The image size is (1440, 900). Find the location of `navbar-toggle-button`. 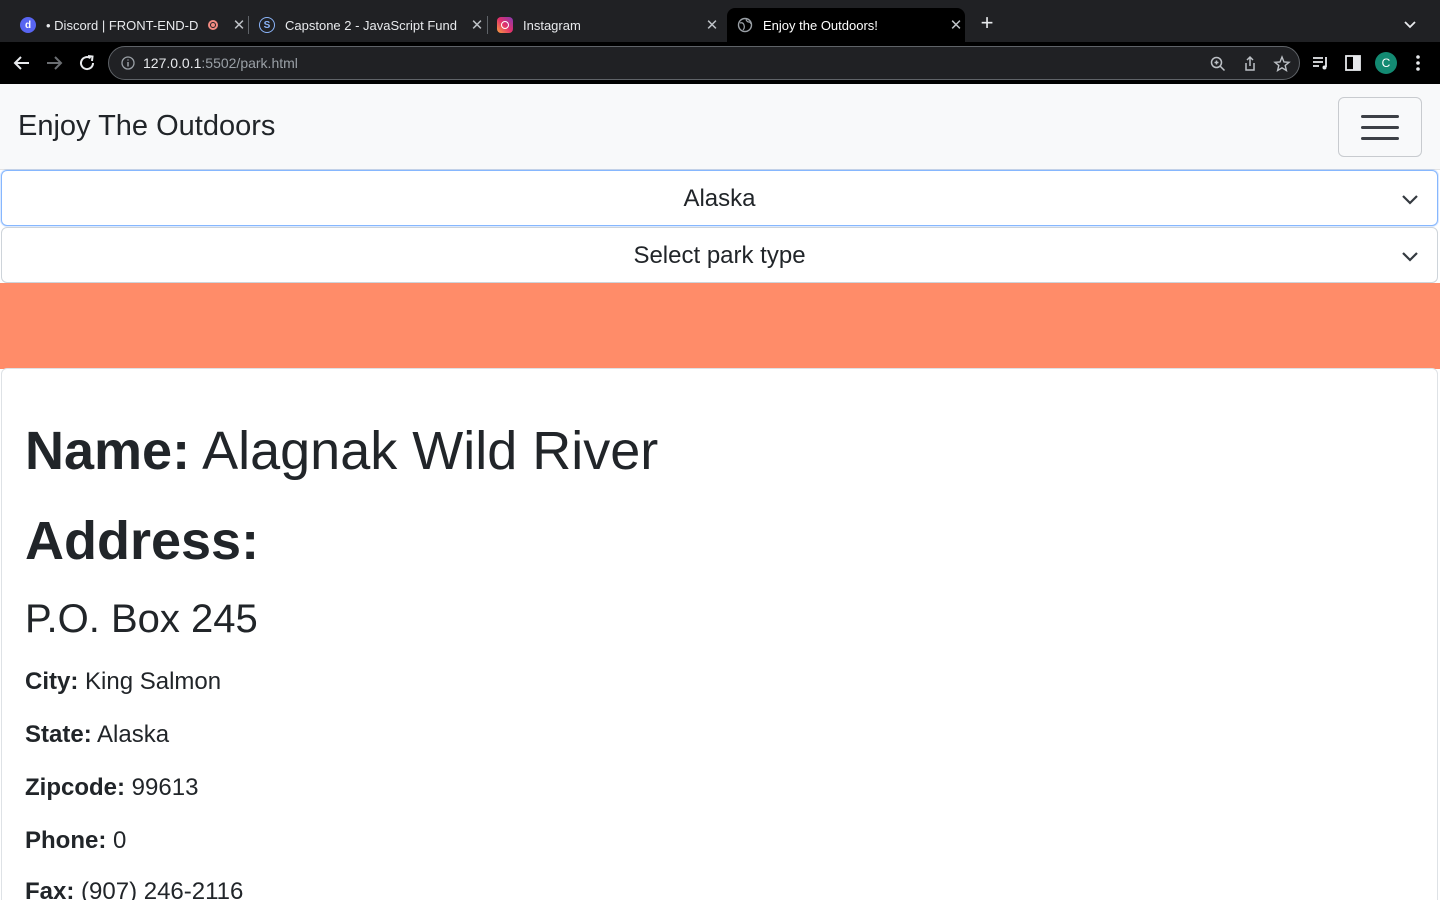

navbar-toggle-button is located at coordinates (1380, 127).